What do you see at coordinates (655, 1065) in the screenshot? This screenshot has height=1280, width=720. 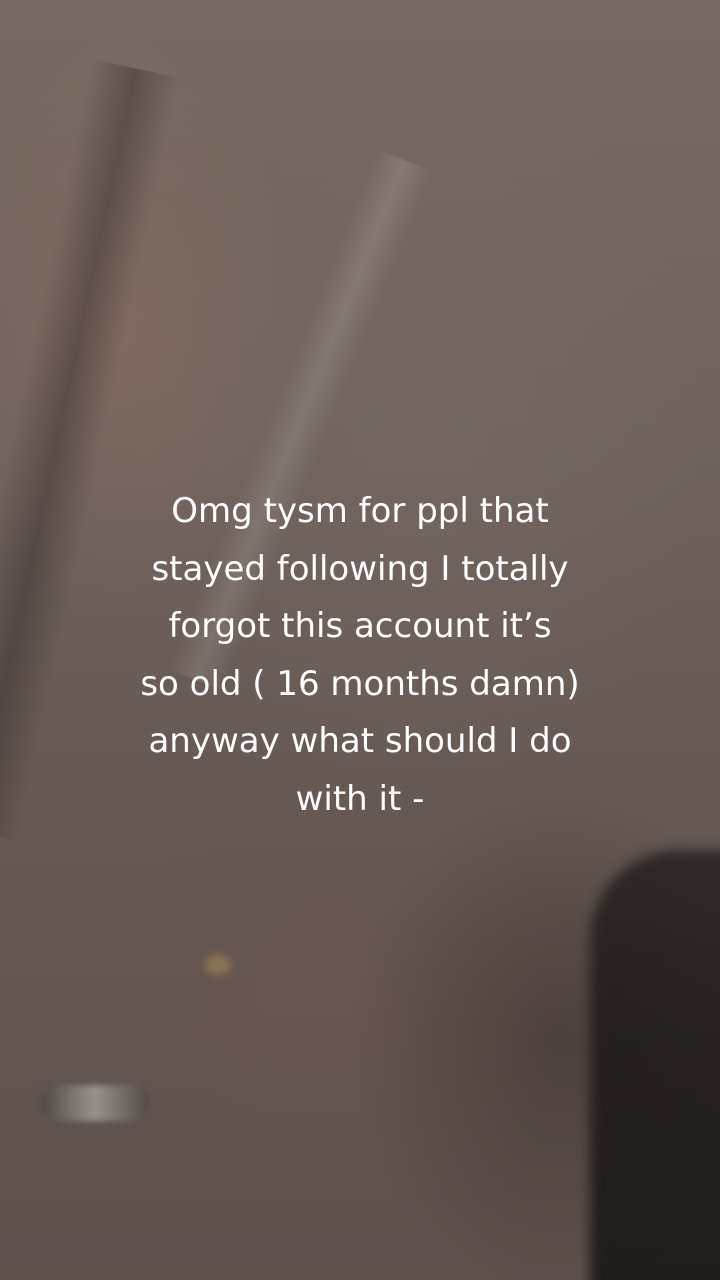 I see `background-dark-object` at bounding box center [655, 1065].